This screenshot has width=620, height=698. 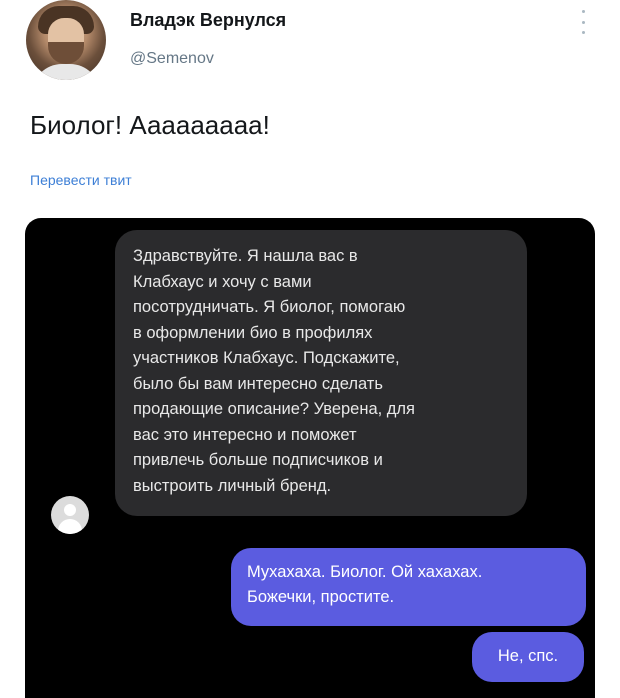 What do you see at coordinates (66, 72) in the screenshot?
I see `avatar-shirt` at bounding box center [66, 72].